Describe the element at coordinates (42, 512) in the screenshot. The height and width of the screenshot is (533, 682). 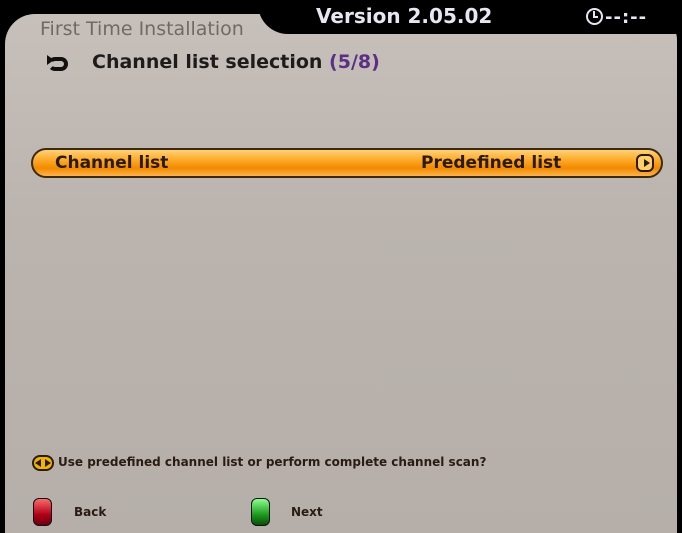
I see `red-key-icon` at that location.